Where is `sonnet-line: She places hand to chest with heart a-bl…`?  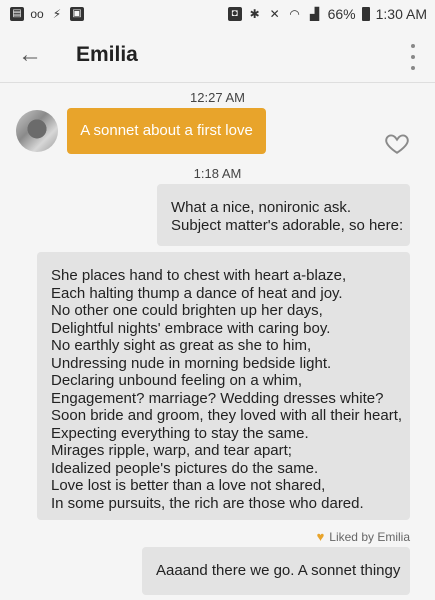
sonnet-line: She places hand to chest with heart a-bl… is located at coordinates (199, 275).